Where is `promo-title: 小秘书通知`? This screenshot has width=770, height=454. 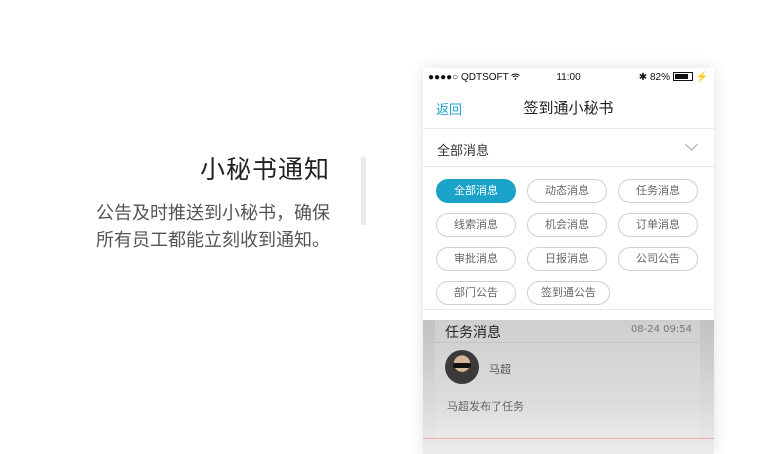
promo-title: 小秘书通知 is located at coordinates (264, 169).